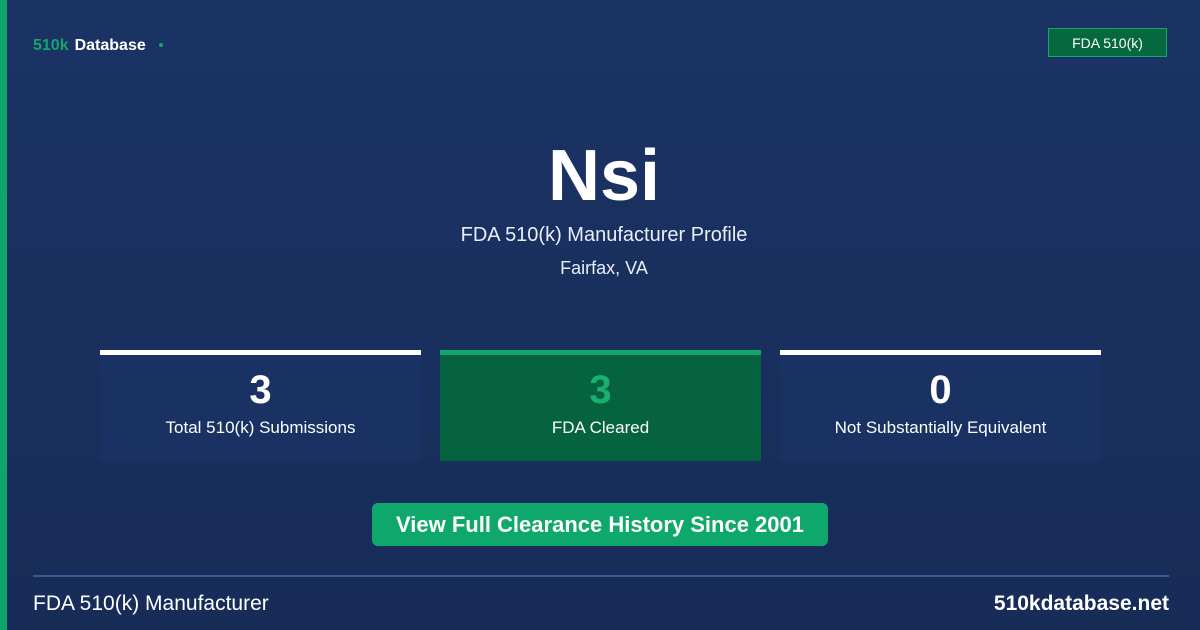 The image size is (1200, 630). I want to click on stat-card-not-substantially-equivalent: 0 Not Substantially Equivalent, so click(940, 405).